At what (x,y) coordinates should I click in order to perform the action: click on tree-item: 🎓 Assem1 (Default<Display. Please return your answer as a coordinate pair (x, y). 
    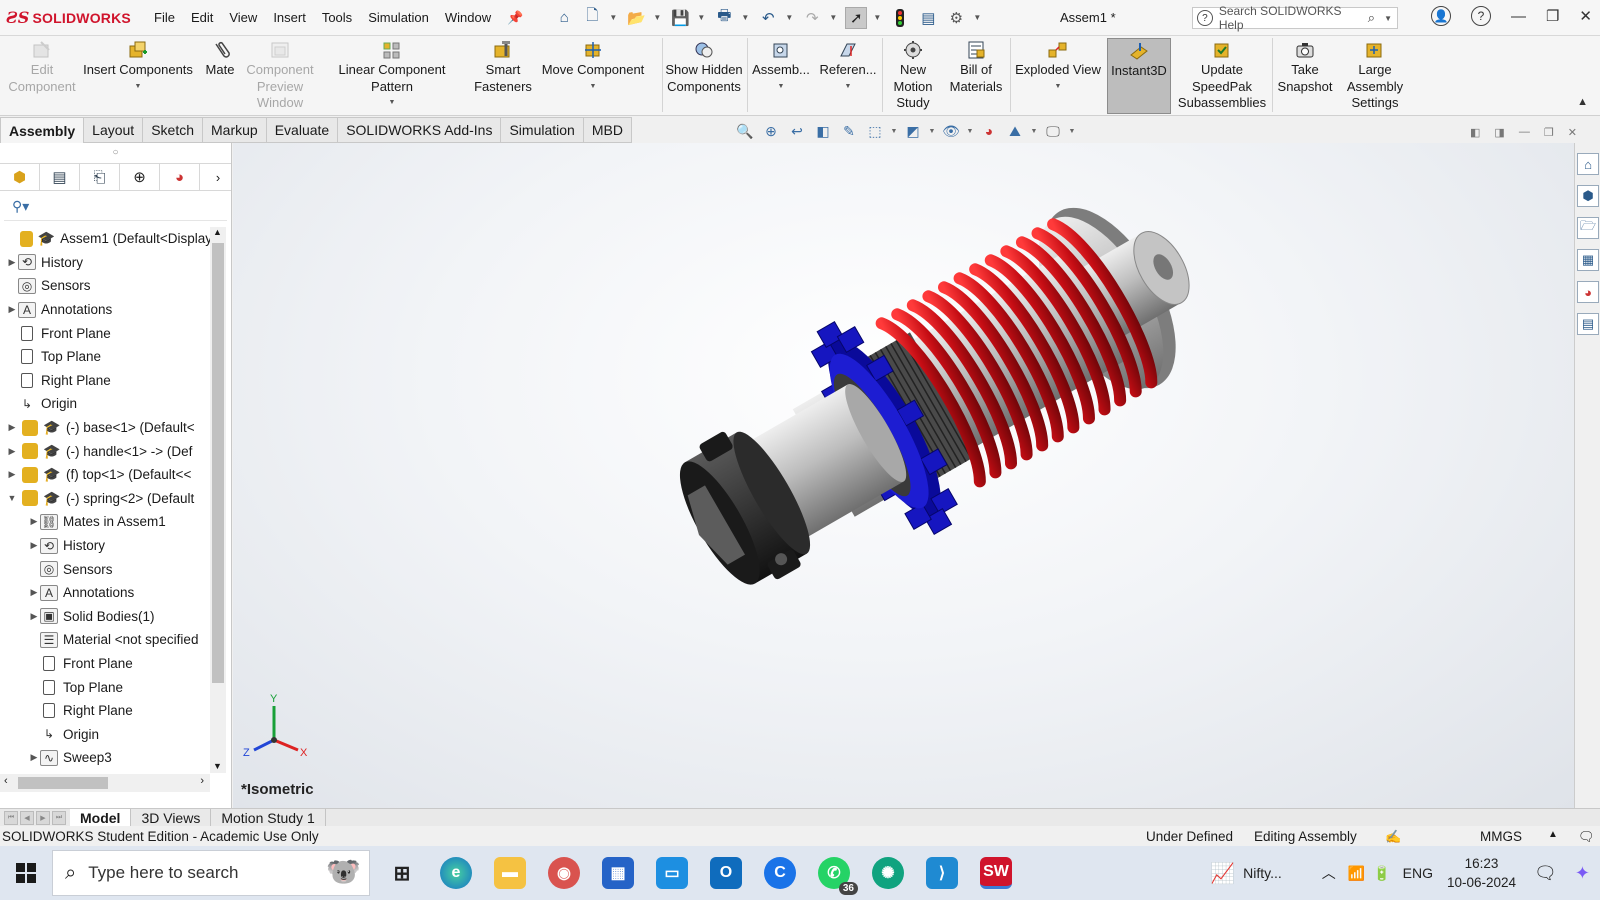
    Looking at the image, I should click on (106, 239).